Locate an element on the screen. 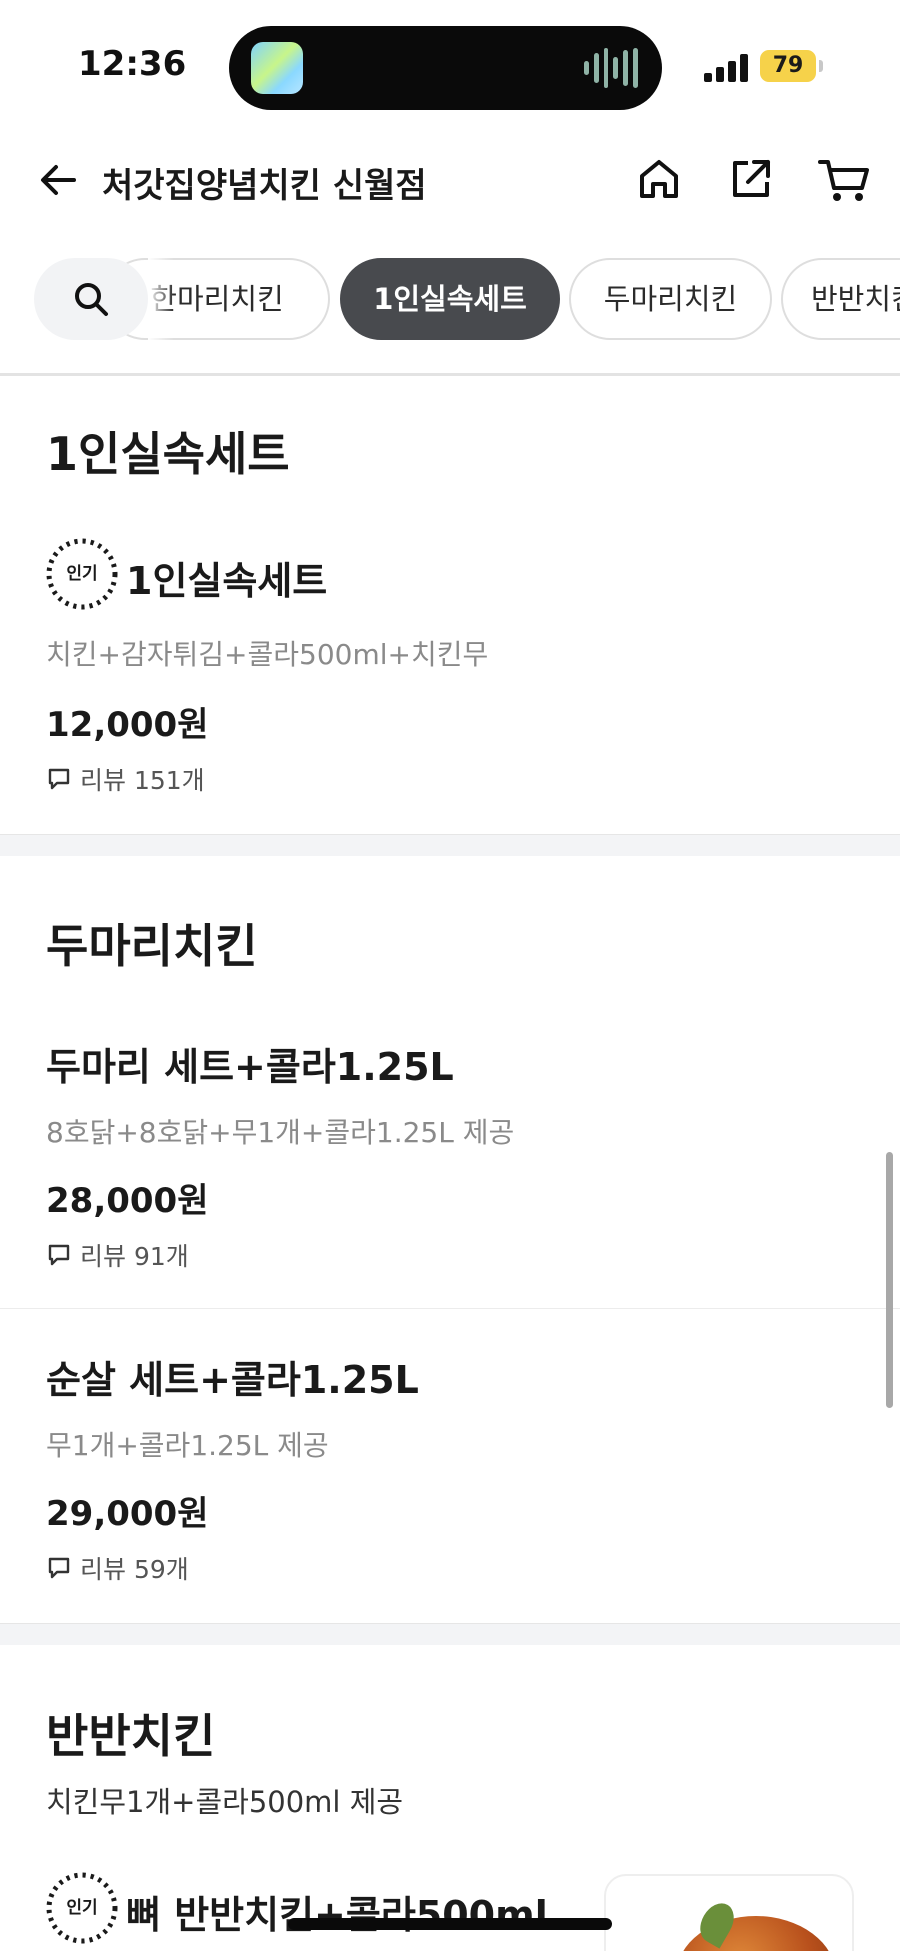  menu-item-review-count: 리뷰 151개 is located at coordinates (125, 779).